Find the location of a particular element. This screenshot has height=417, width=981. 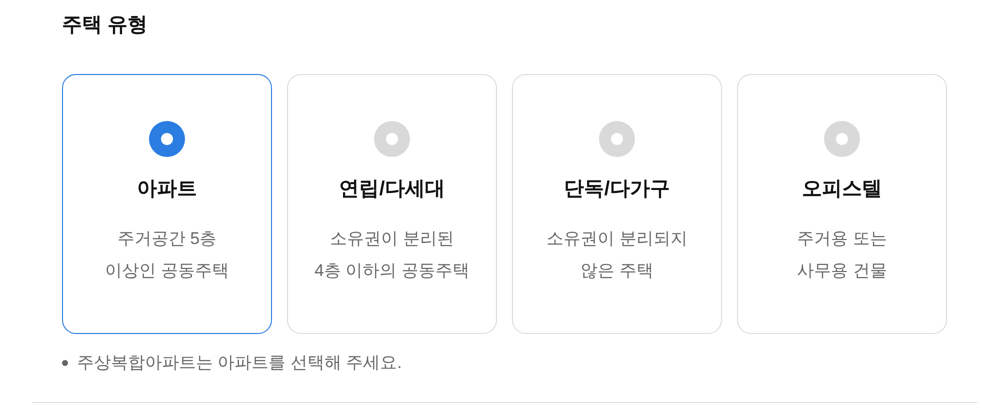

note-text: 주상복합아파트는 아파트를 선택해 주세요. is located at coordinates (239, 363).